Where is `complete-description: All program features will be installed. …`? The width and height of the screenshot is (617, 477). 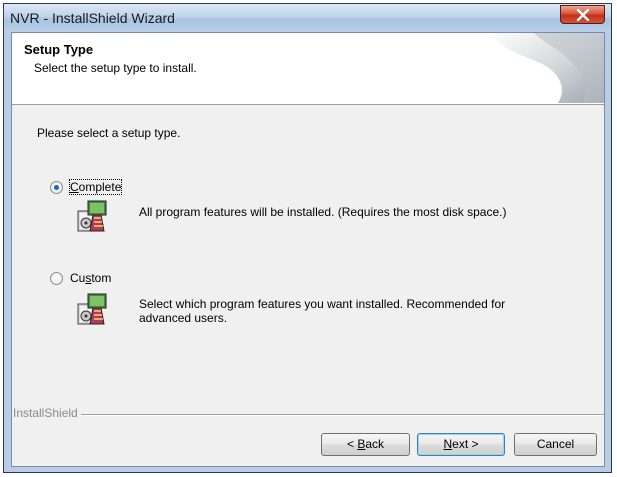
complete-description: All program features will be installed. … is located at coordinates (323, 212).